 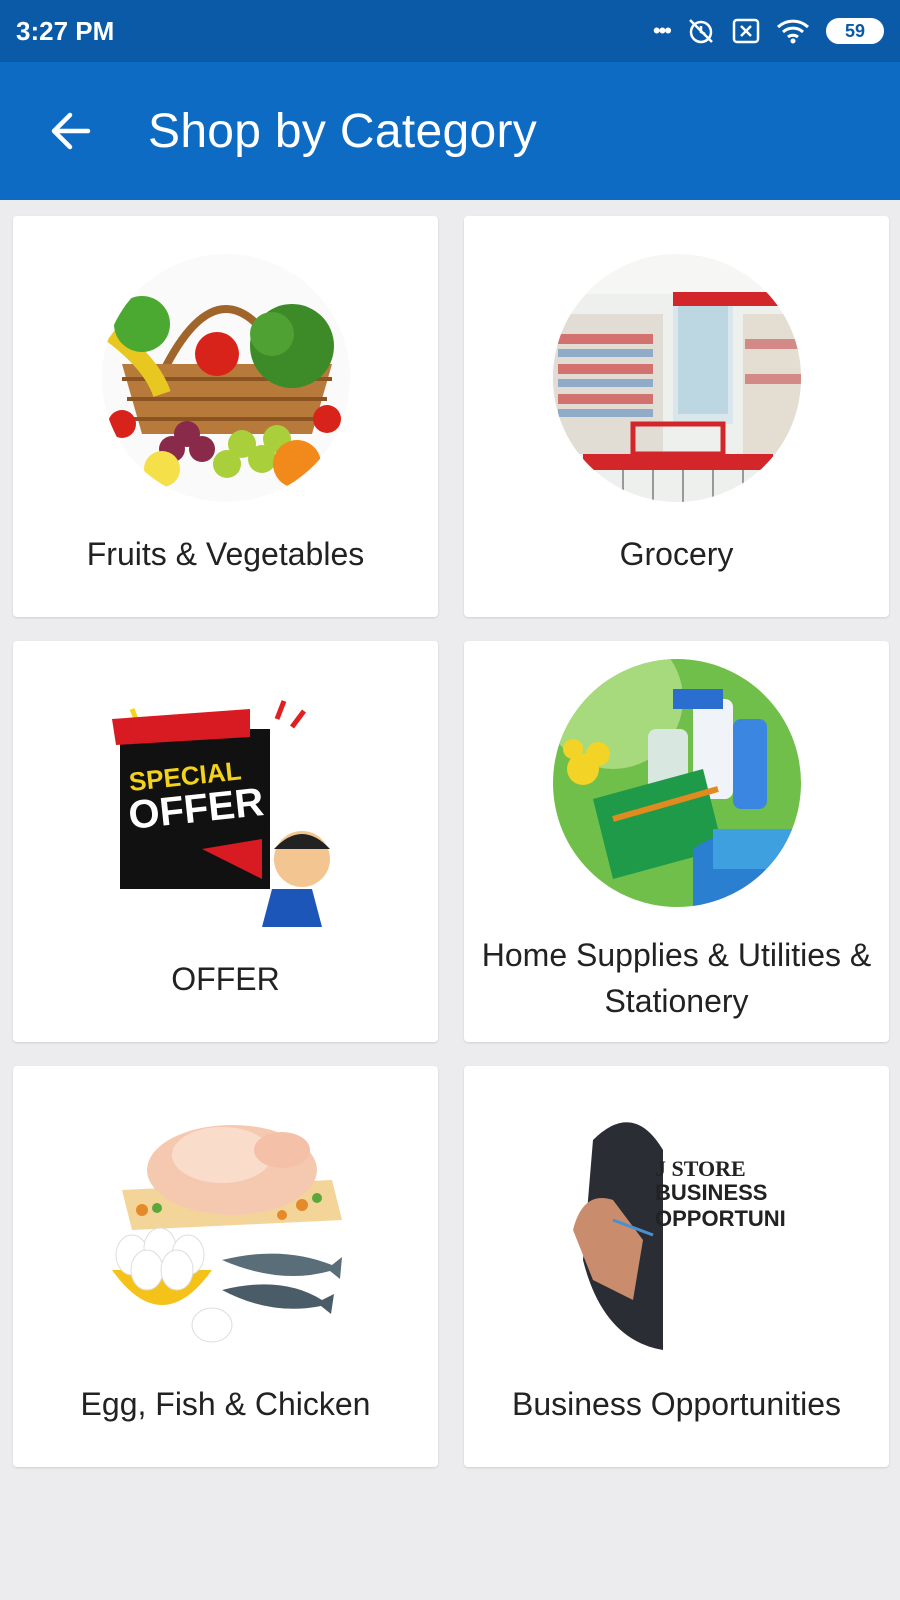 I want to click on business-image: J STORE BUSINESS OPPORTUNI, so click(x=679, y=1236).